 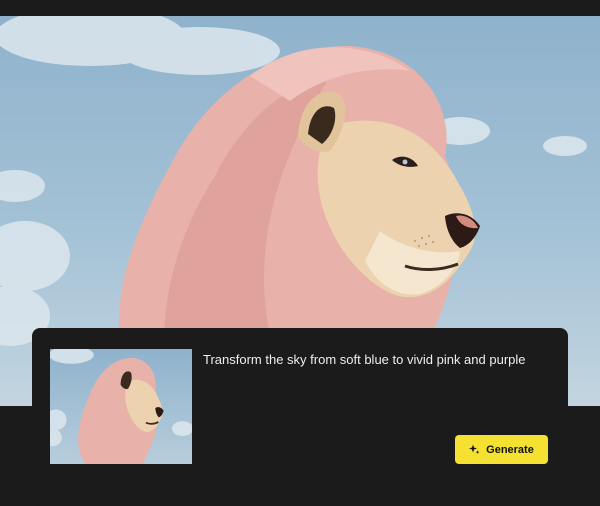 I want to click on source-thumbnail, so click(x=121, y=406).